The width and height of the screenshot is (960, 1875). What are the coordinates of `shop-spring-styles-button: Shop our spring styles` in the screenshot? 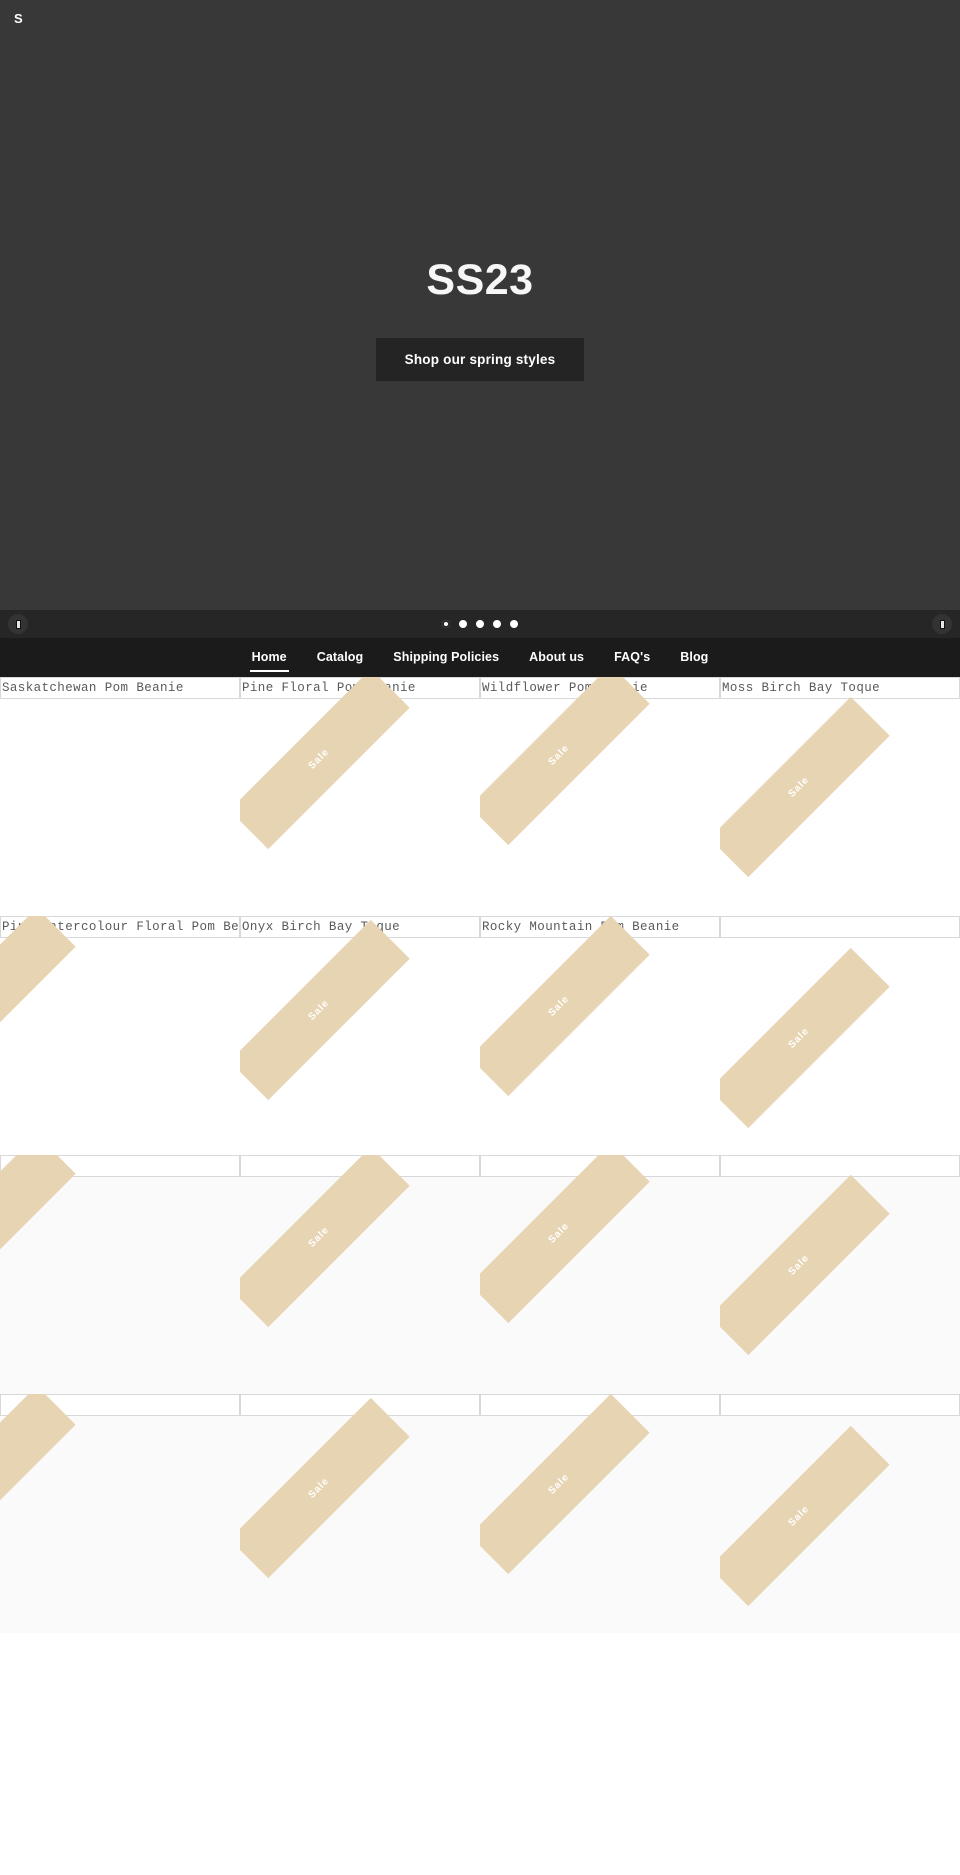 It's located at (480, 360).